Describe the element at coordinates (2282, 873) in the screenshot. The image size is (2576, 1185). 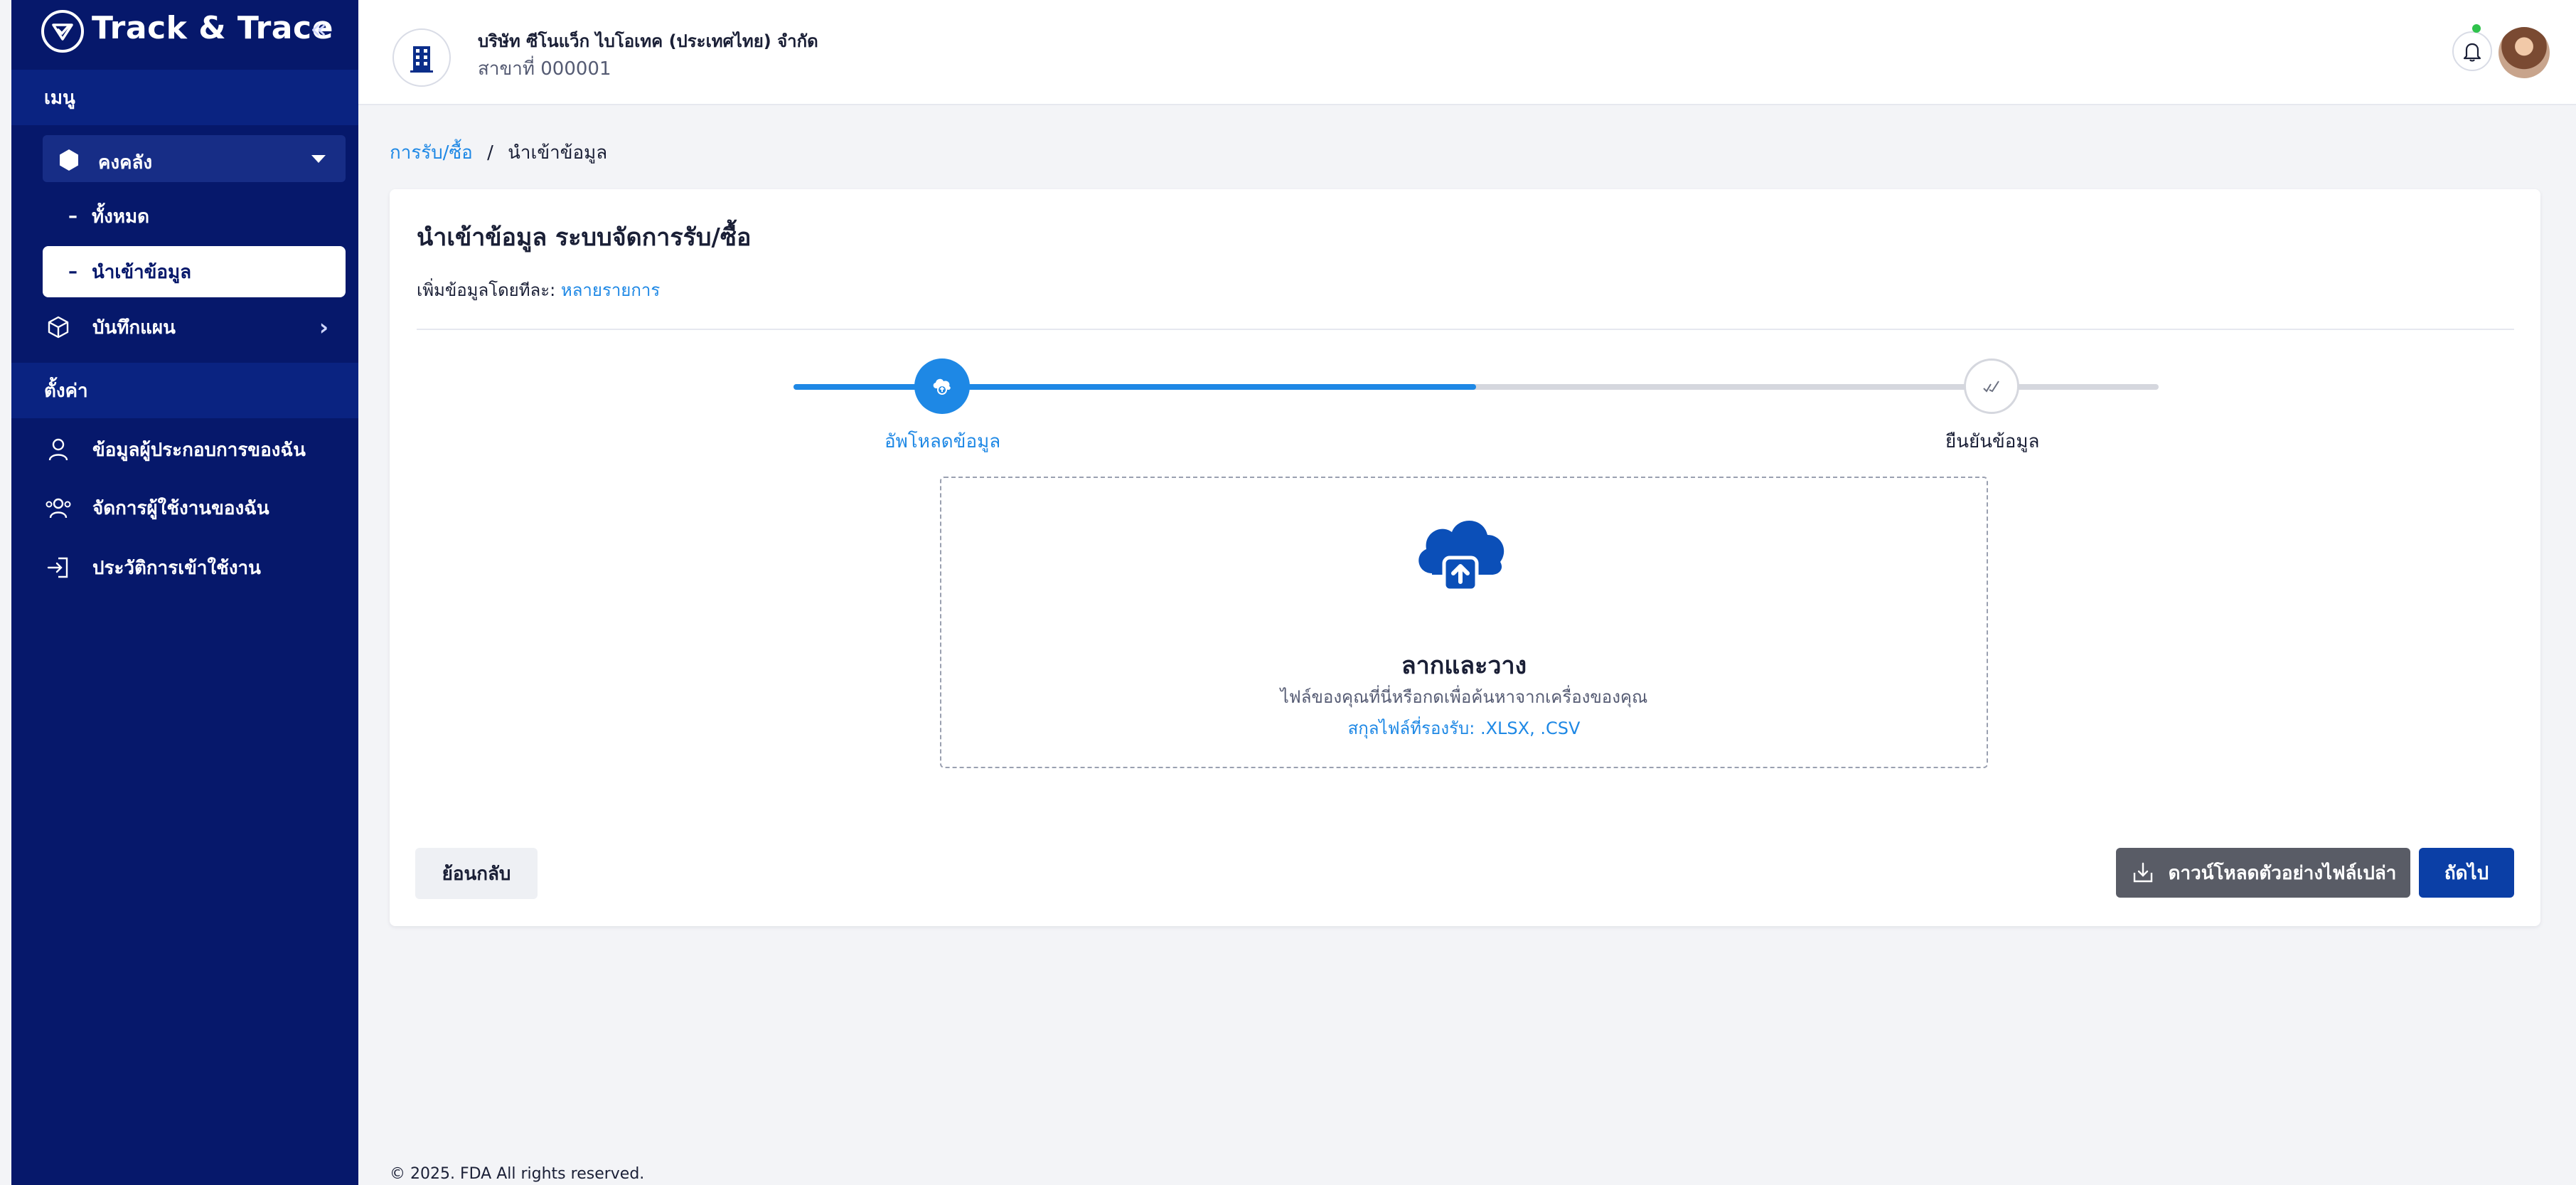
I see `download-template-label: ดาวน์โหลดตัวอย่างไฟล์เปล่า` at that location.